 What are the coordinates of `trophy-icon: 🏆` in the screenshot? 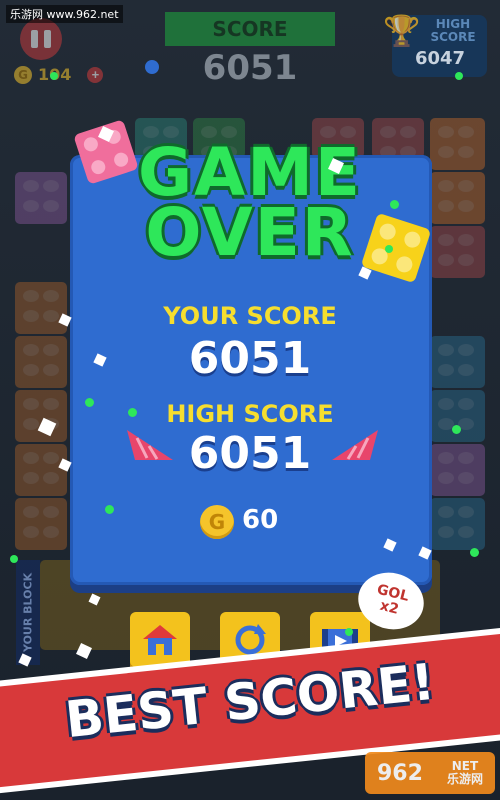 It's located at (402, 31).